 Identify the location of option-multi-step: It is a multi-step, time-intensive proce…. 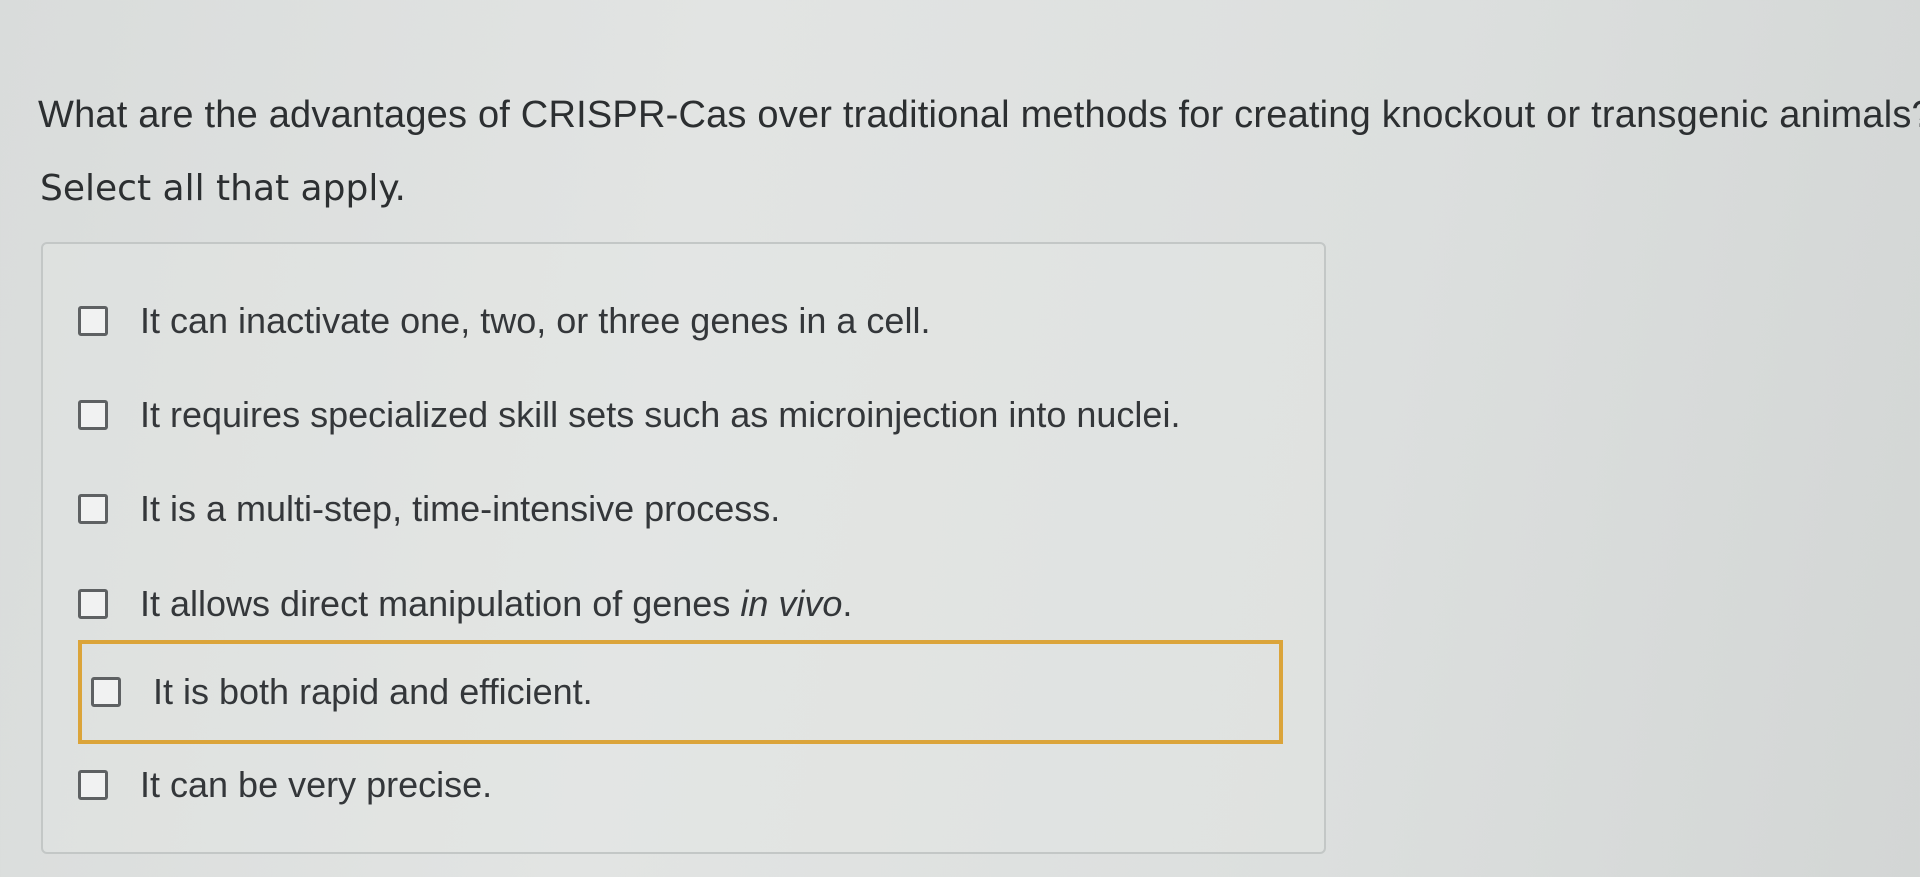
(429, 509).